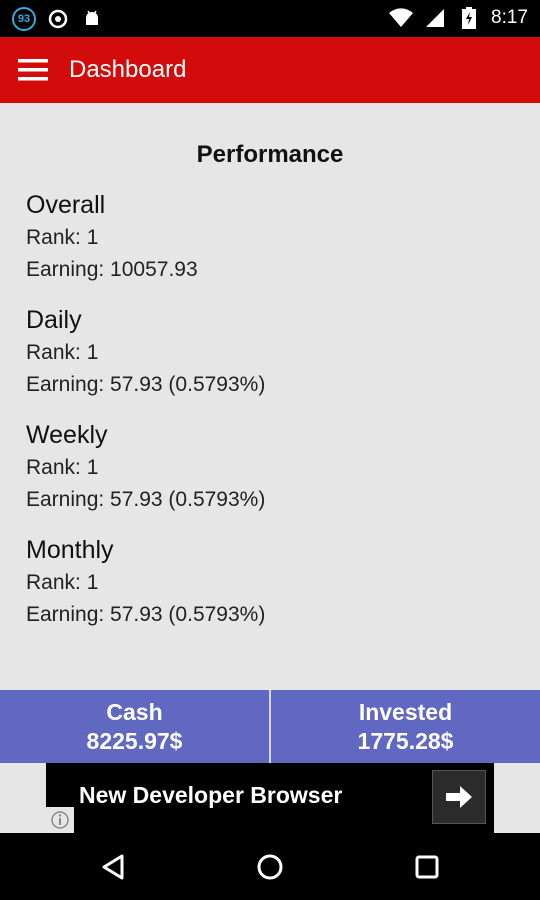  What do you see at coordinates (211, 795) in the screenshot?
I see `ad-text: New Developer Browser` at bounding box center [211, 795].